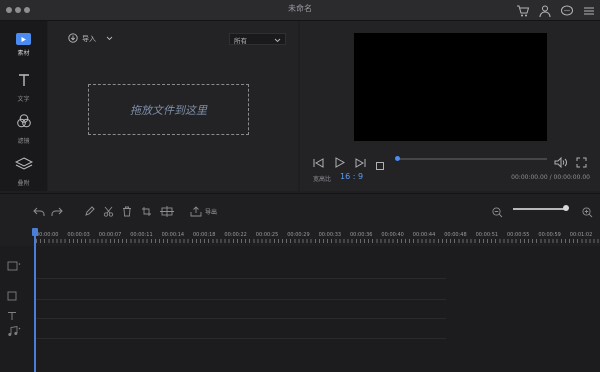 This screenshot has width=600, height=372. What do you see at coordinates (167, 211) in the screenshot?
I see `adjust-icon` at bounding box center [167, 211].